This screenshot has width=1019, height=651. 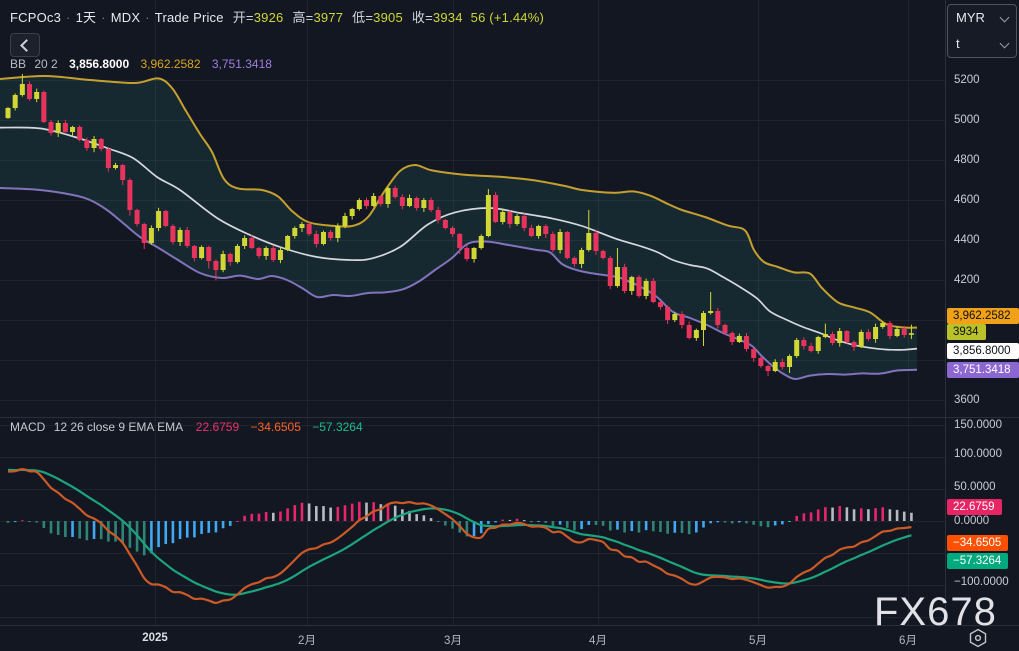 What do you see at coordinates (978, 543) in the screenshot?
I see `macd-value-label: −34.6505` at bounding box center [978, 543].